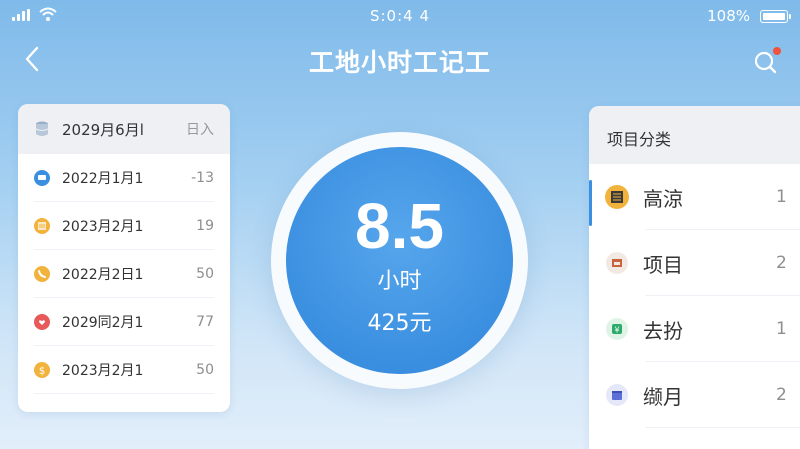 The height and width of the screenshot is (449, 800). Describe the element at coordinates (103, 323) in the screenshot. I see `record-date: 2029同2月1` at that location.